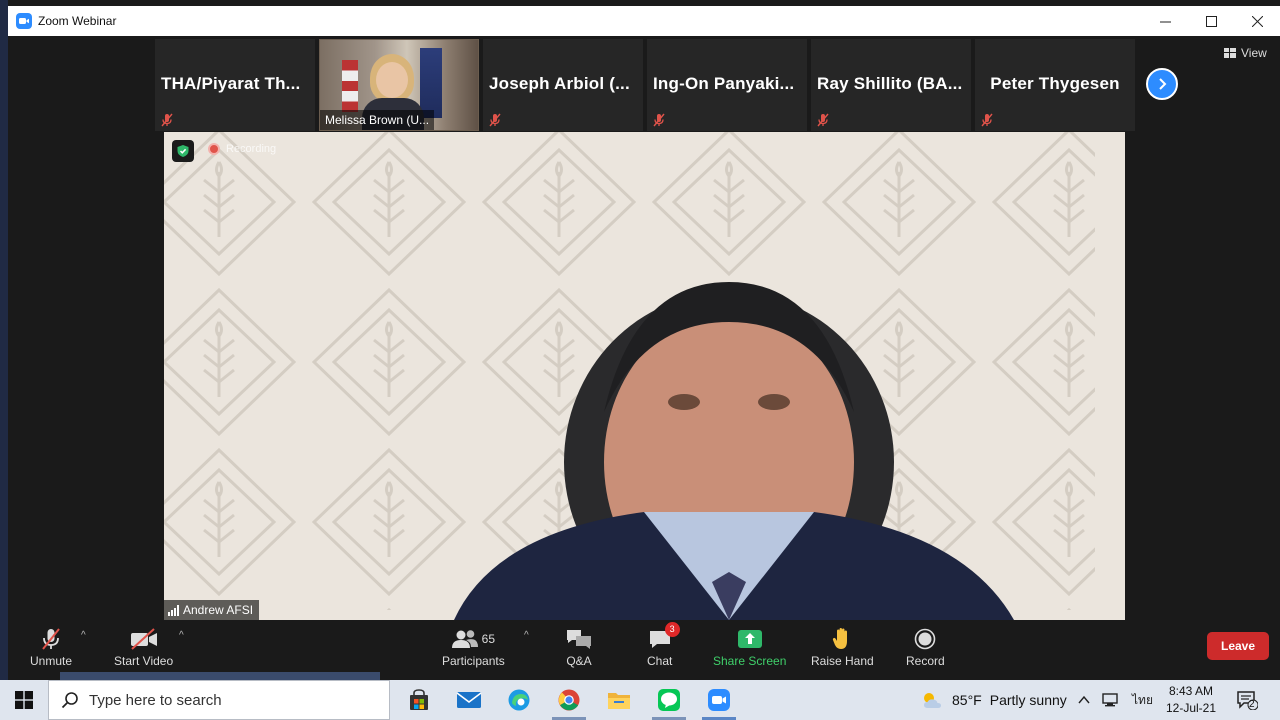  I want to click on raise-hand-button: Raise Hand, so click(842, 647).